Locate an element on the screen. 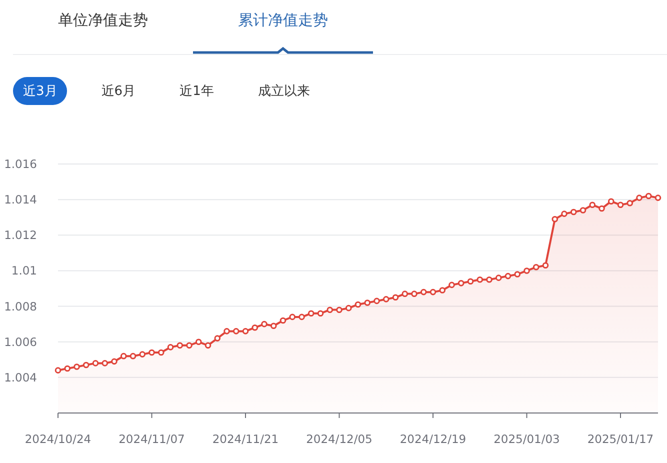 This screenshot has height=463, width=667. x-axis-label: 2024/11/21 is located at coordinates (245, 439).